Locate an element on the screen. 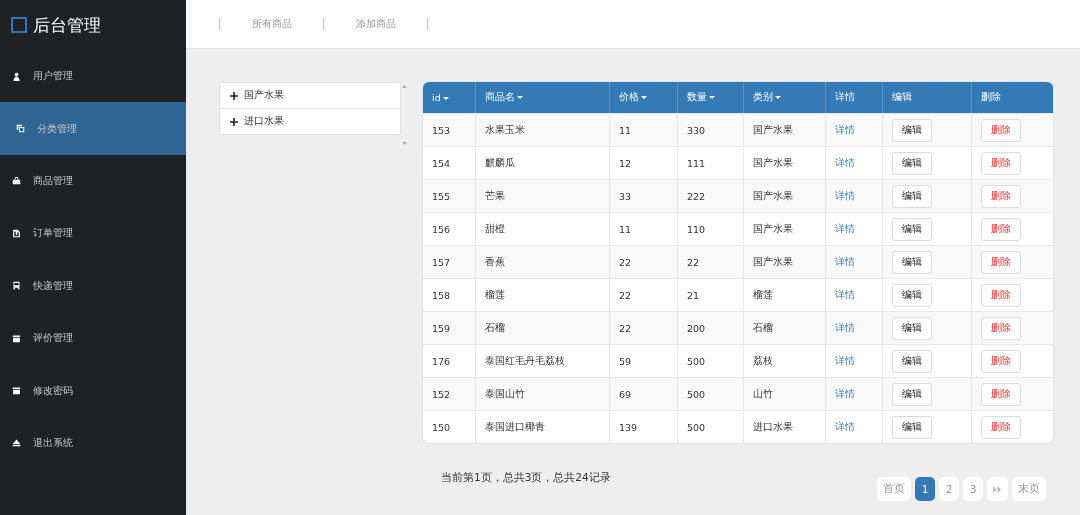 The height and width of the screenshot is (515, 1080). document-icon is located at coordinates (16, 233).